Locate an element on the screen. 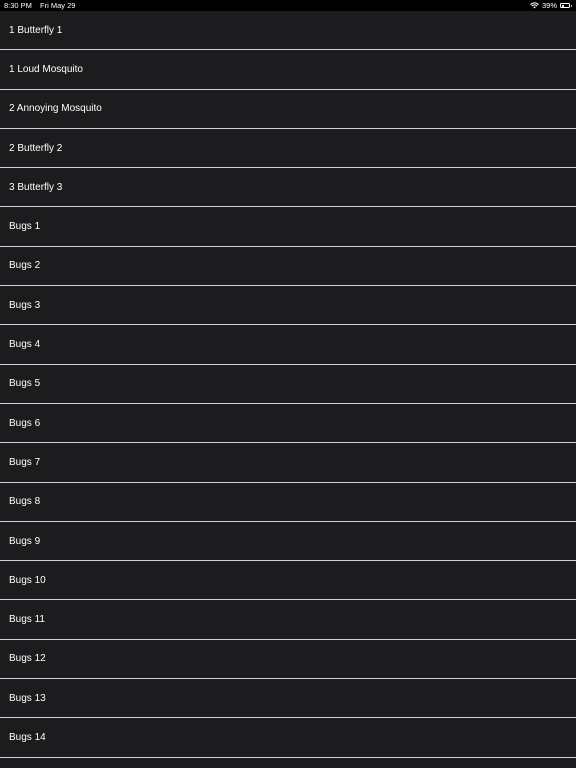  list-item: Bugs 3 is located at coordinates (288, 306).